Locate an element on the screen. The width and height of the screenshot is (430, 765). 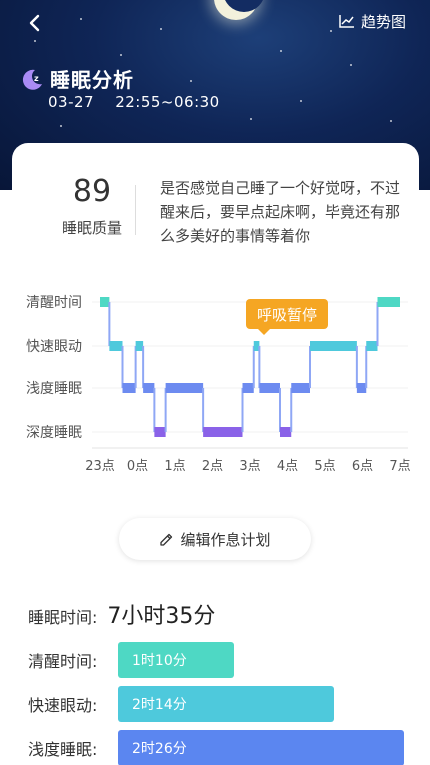
sleep-time-range: 03-27 22:55~06:30 is located at coordinates (134, 102).